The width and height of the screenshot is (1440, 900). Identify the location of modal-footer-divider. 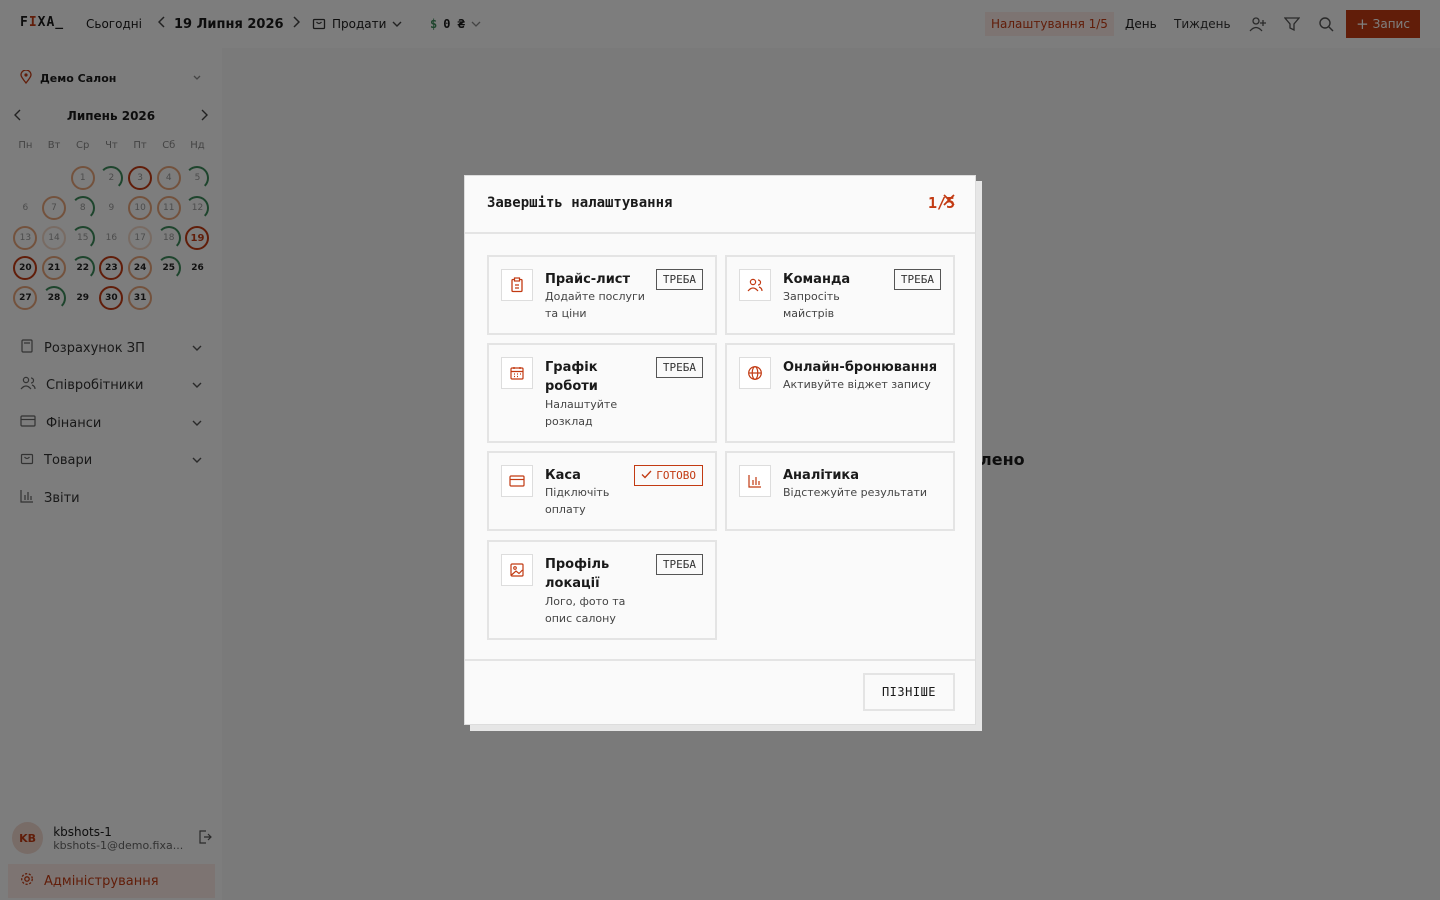
(720, 660).